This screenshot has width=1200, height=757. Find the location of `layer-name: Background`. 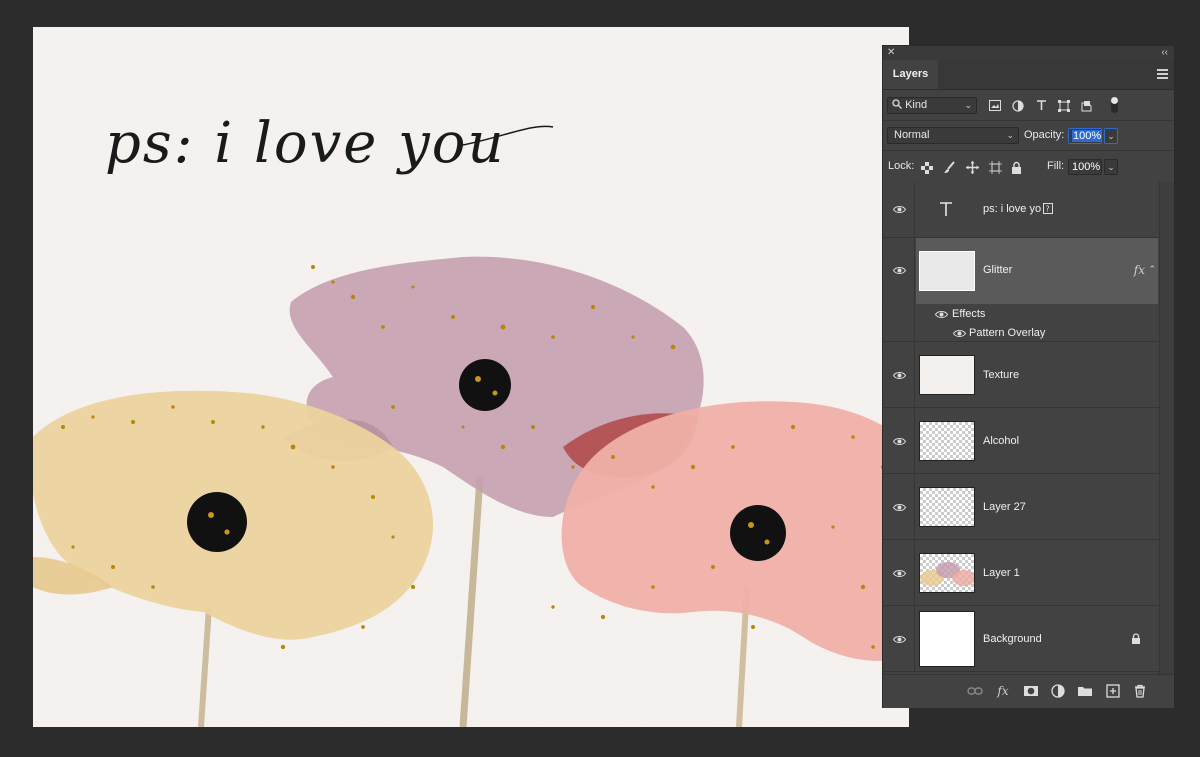

layer-name: Background is located at coordinates (1012, 639).